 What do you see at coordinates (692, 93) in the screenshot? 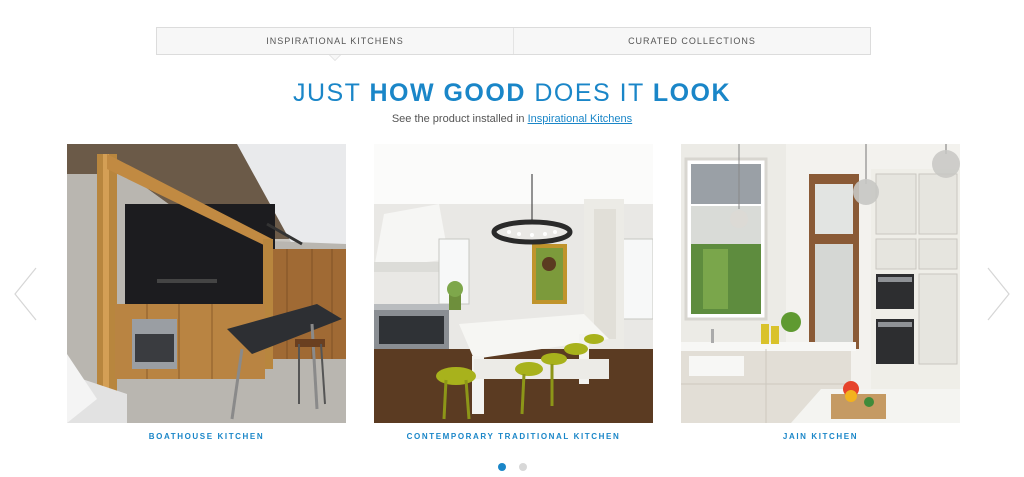
I see `headline-part-4: LOOK` at bounding box center [692, 93].